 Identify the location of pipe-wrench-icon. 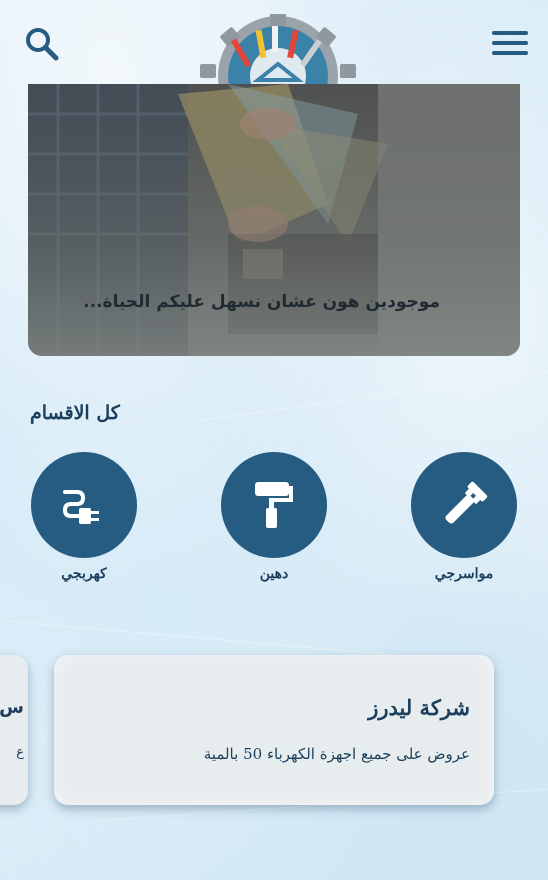
(466, 502).